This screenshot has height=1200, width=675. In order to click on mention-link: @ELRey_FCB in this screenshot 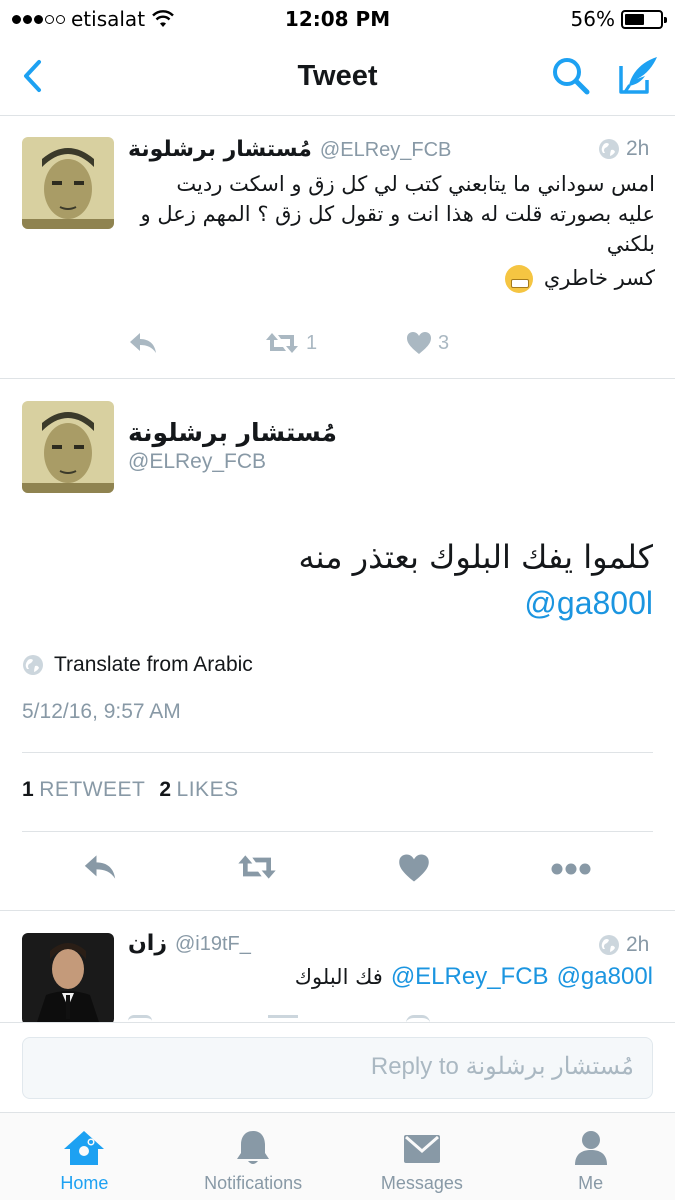, I will do `click(470, 977)`.